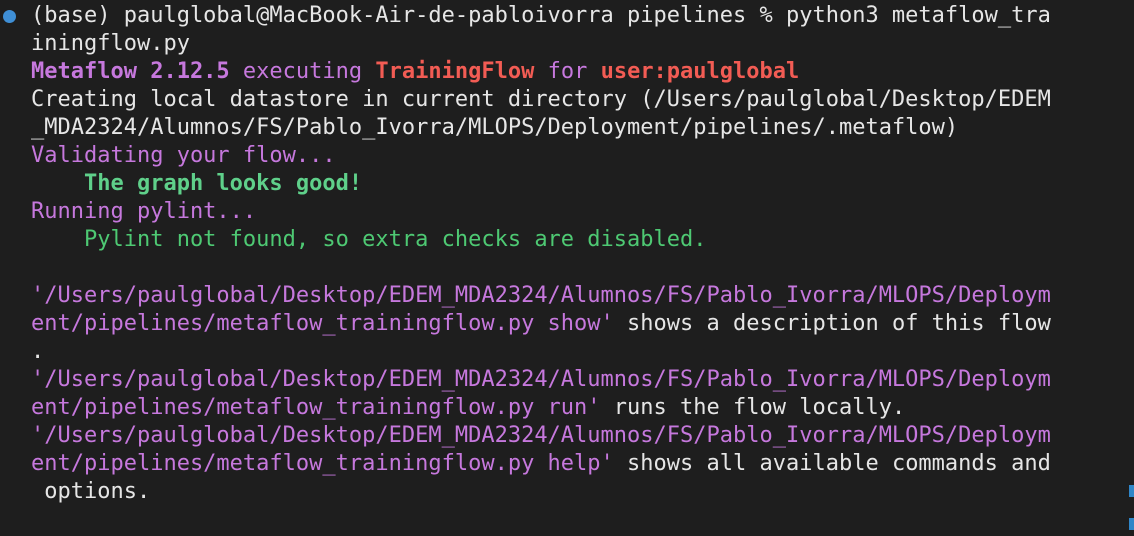 The height and width of the screenshot is (536, 1134). Describe the element at coordinates (38, 351) in the screenshot. I see `show-path-line-3: .` at that location.